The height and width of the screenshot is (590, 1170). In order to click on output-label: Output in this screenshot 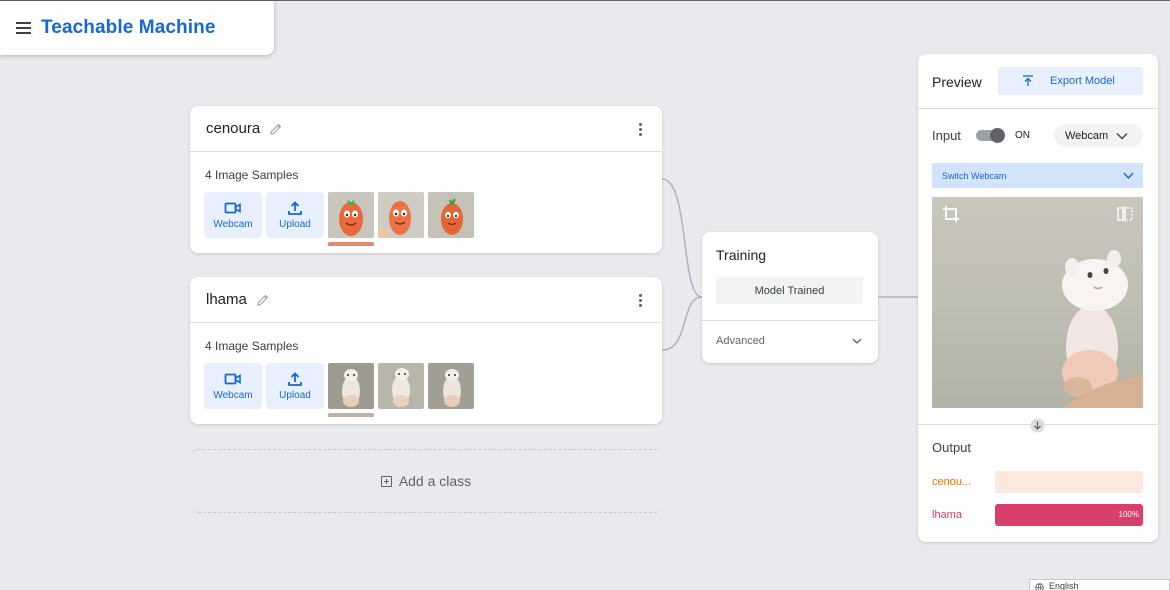, I will do `click(952, 447)`.